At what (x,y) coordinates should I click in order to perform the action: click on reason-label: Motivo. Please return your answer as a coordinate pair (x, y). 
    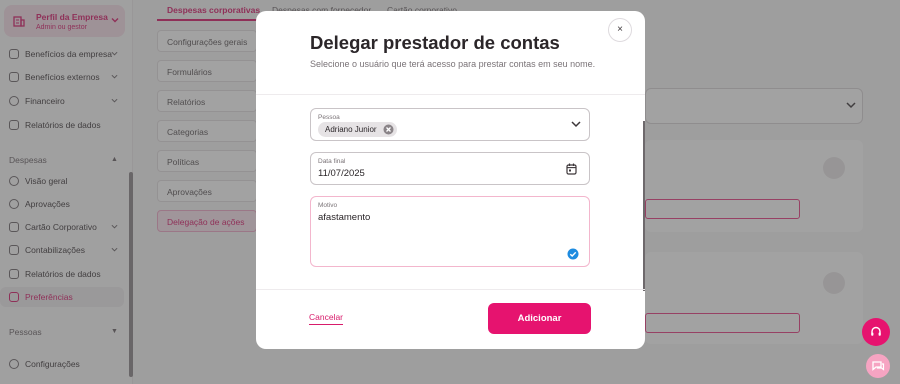
    Looking at the image, I should click on (328, 205).